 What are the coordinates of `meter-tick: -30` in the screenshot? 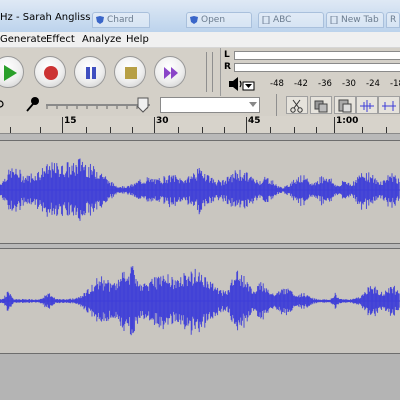 It's located at (349, 84).